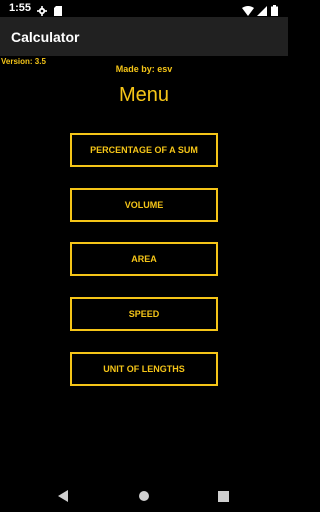 Image resolution: width=320 pixels, height=512 pixels. What do you see at coordinates (144, 150) in the screenshot?
I see `percentage-of-a-sum-button: PERCENTAGE OF A SUM` at bounding box center [144, 150].